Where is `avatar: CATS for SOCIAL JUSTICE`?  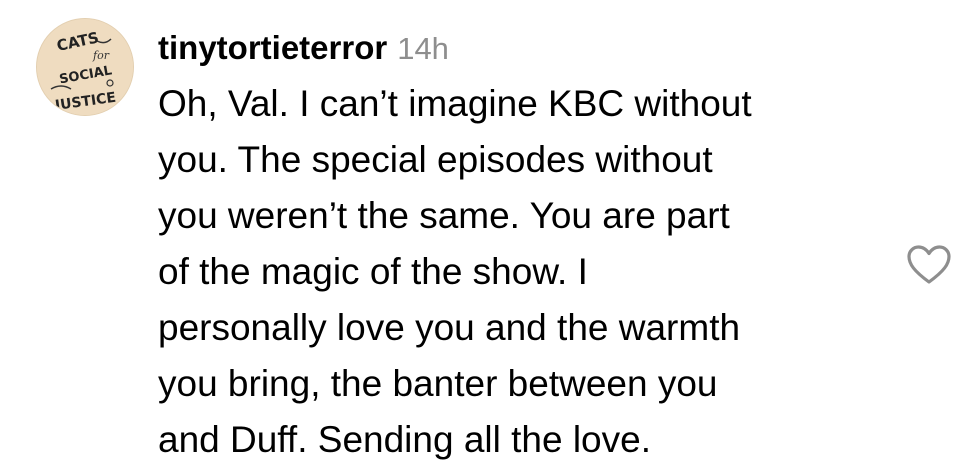 avatar: CATS for SOCIAL JUSTICE is located at coordinates (85, 67).